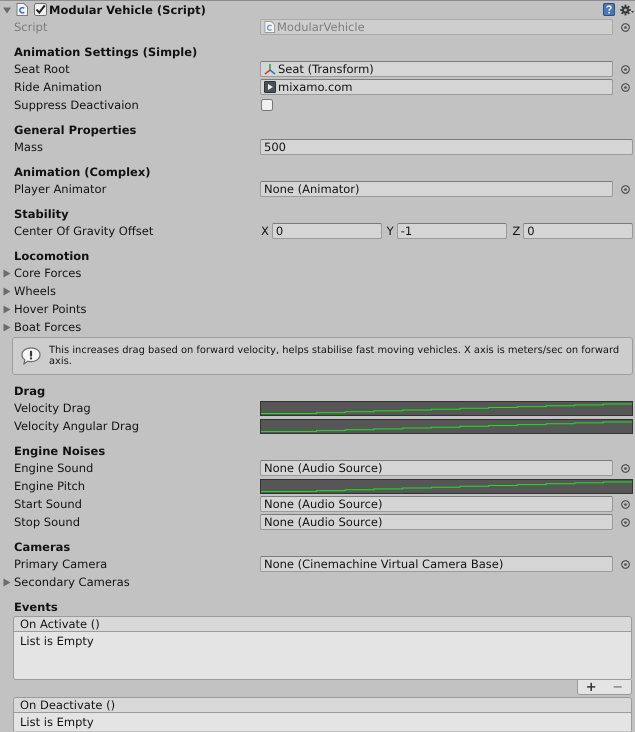  Describe the element at coordinates (591, 687) in the screenshot. I see `add-button: +` at that location.